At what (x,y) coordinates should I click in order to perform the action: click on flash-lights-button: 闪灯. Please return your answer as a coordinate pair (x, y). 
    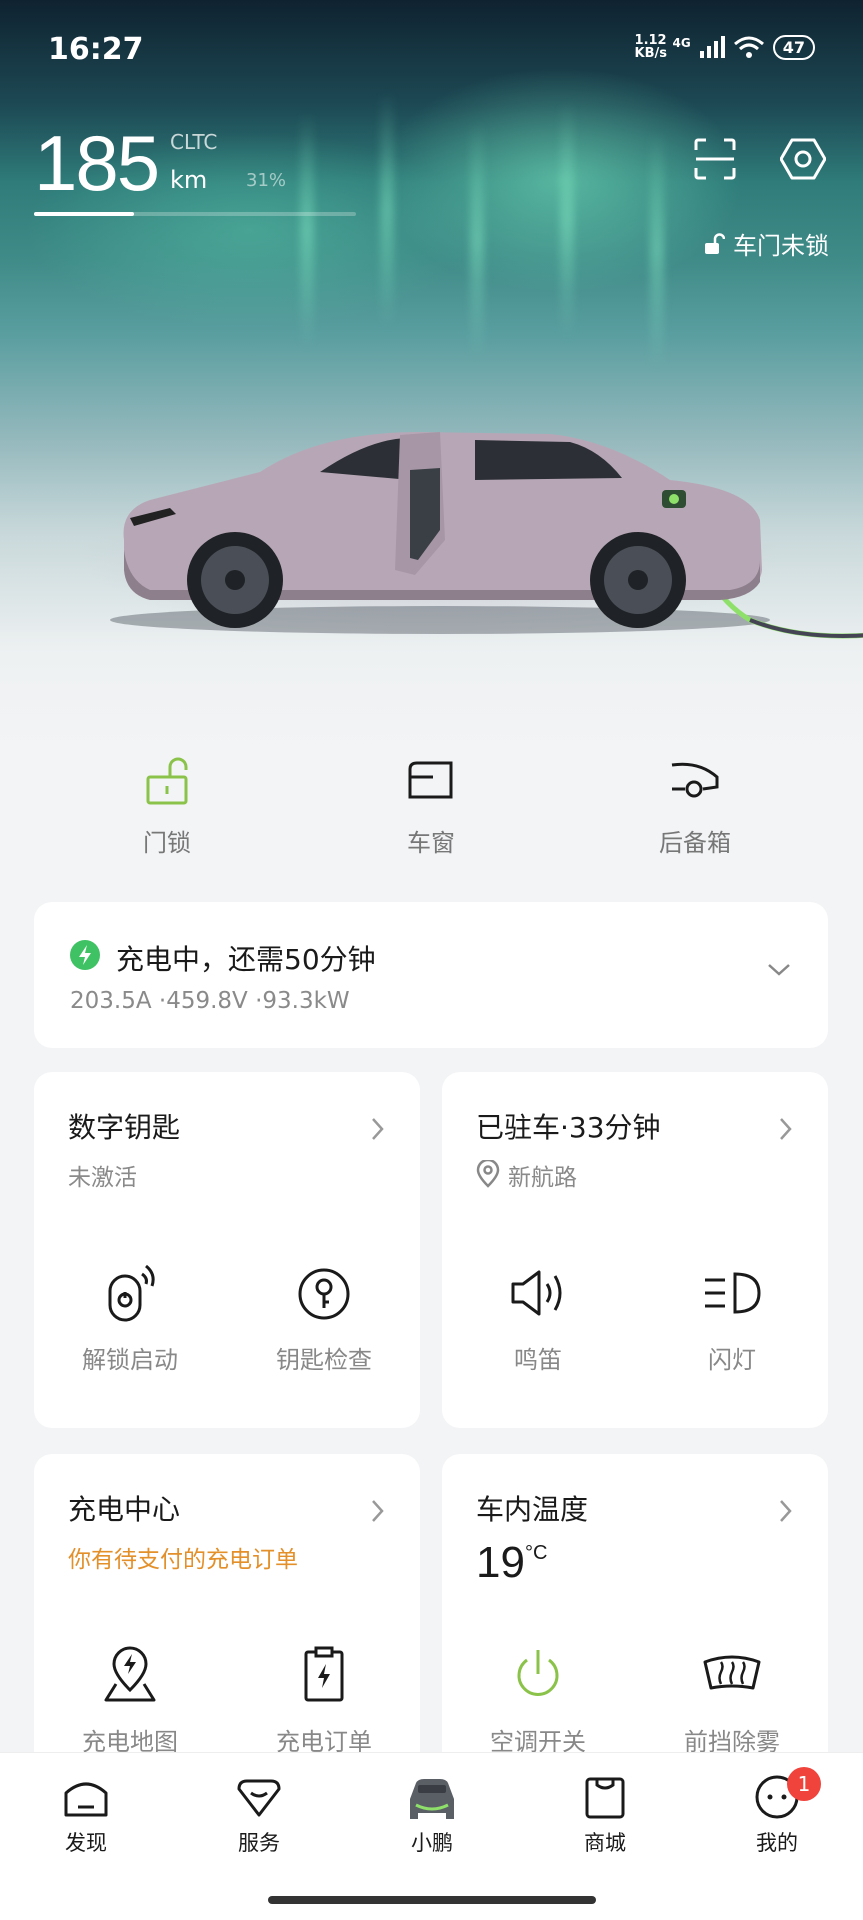
    Looking at the image, I should click on (732, 1318).